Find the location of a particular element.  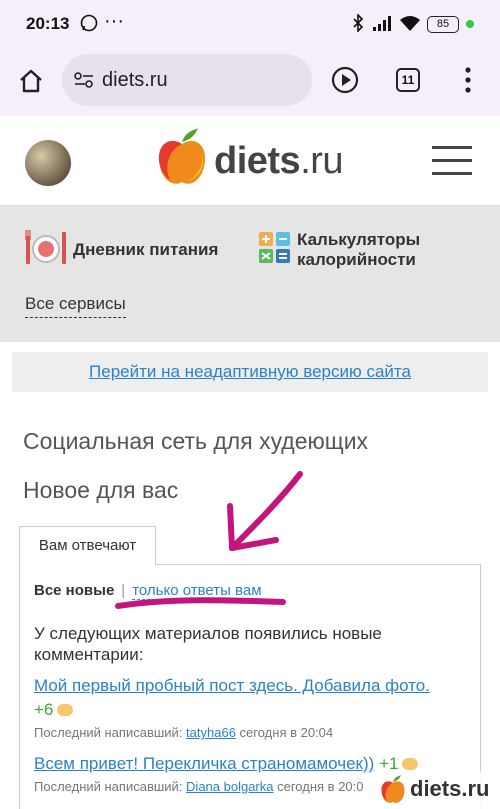

service-calorie-calculators: Калькуляторы калорийности is located at coordinates (372, 250).